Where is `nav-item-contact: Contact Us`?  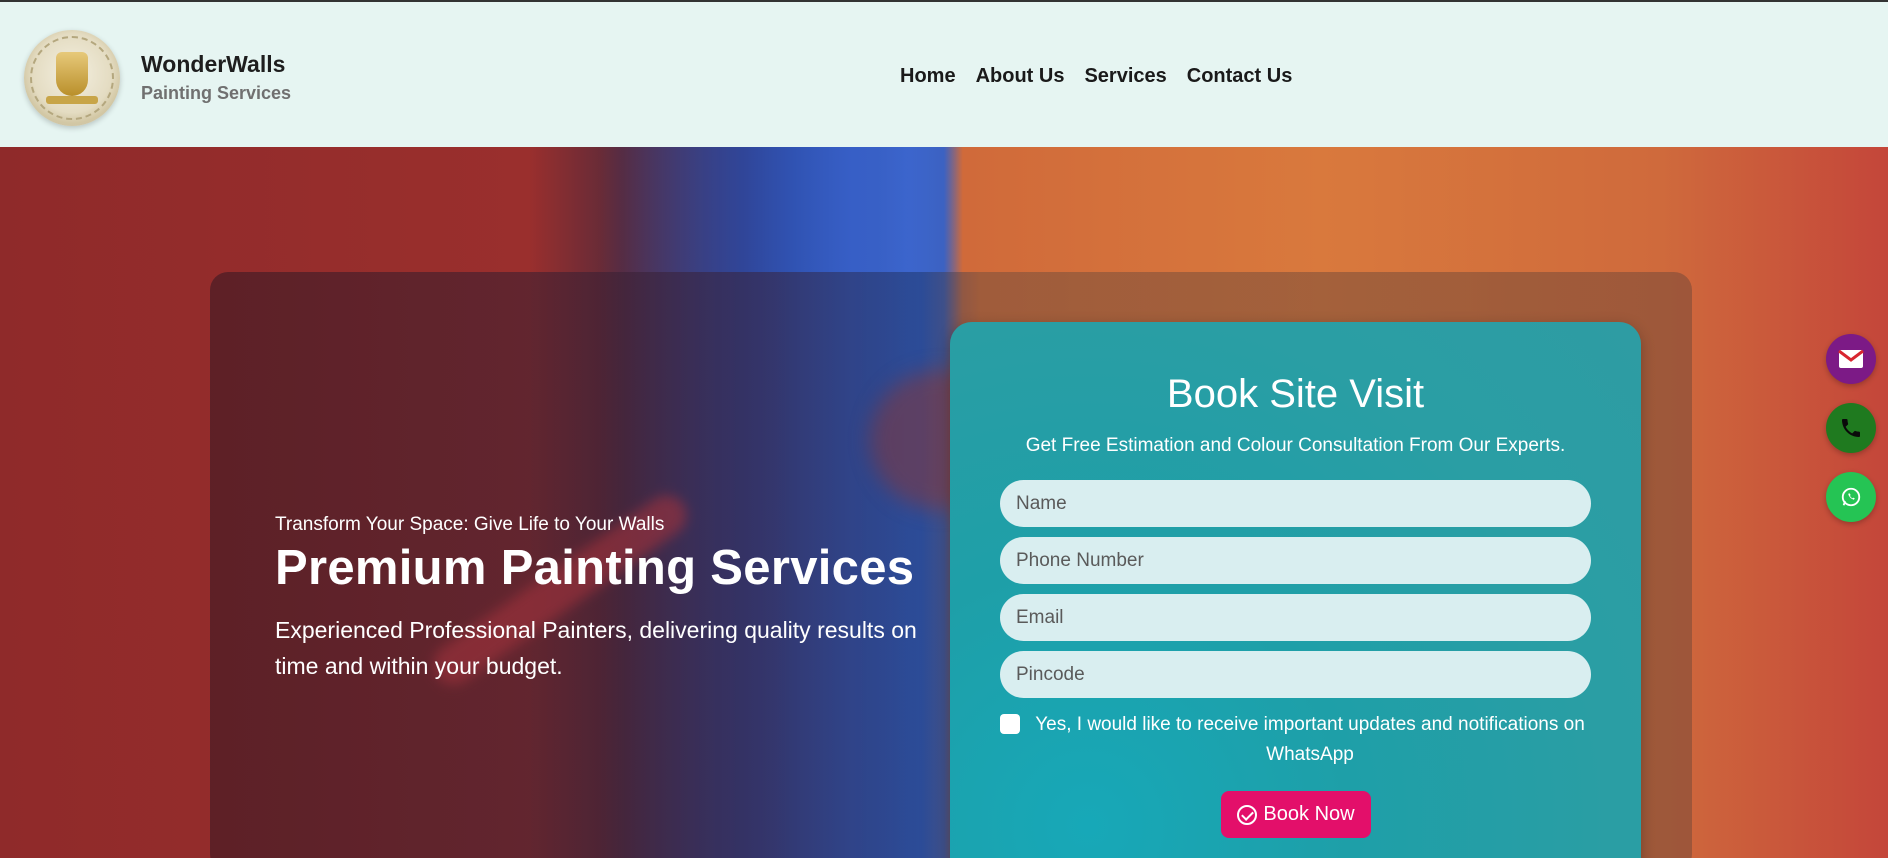 nav-item-contact: Contact Us is located at coordinates (1240, 76).